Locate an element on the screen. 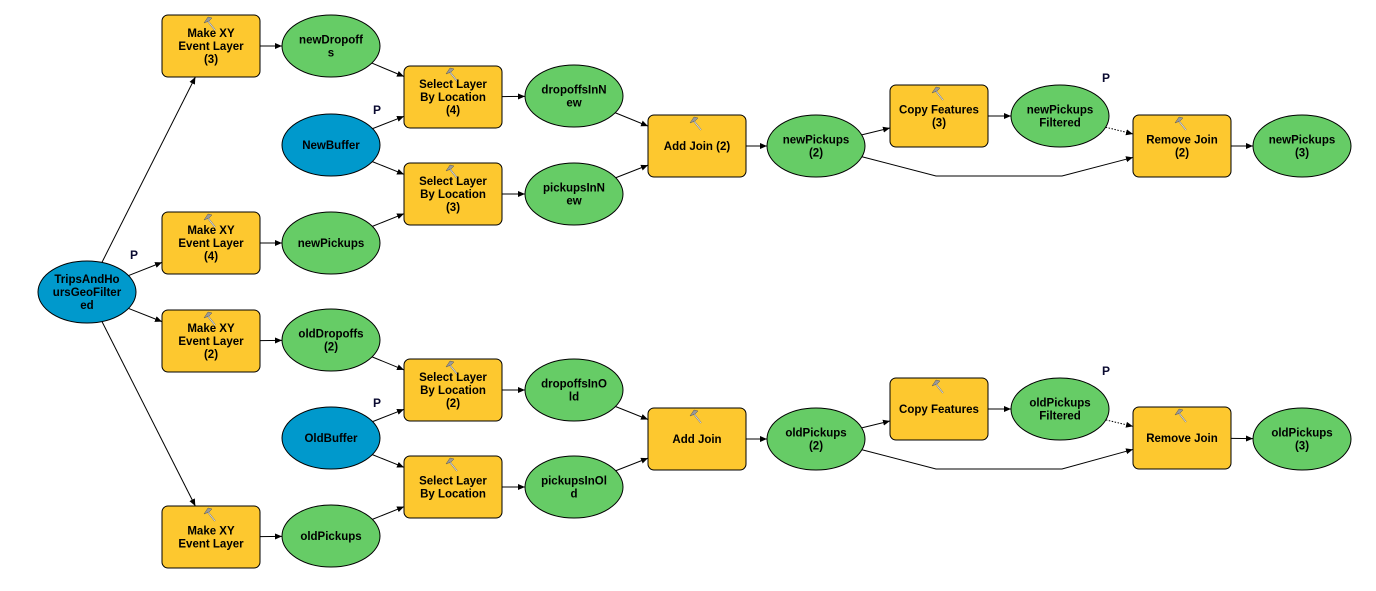 The image size is (1376, 591). node-label: oldPickups is located at coordinates (330, 537).